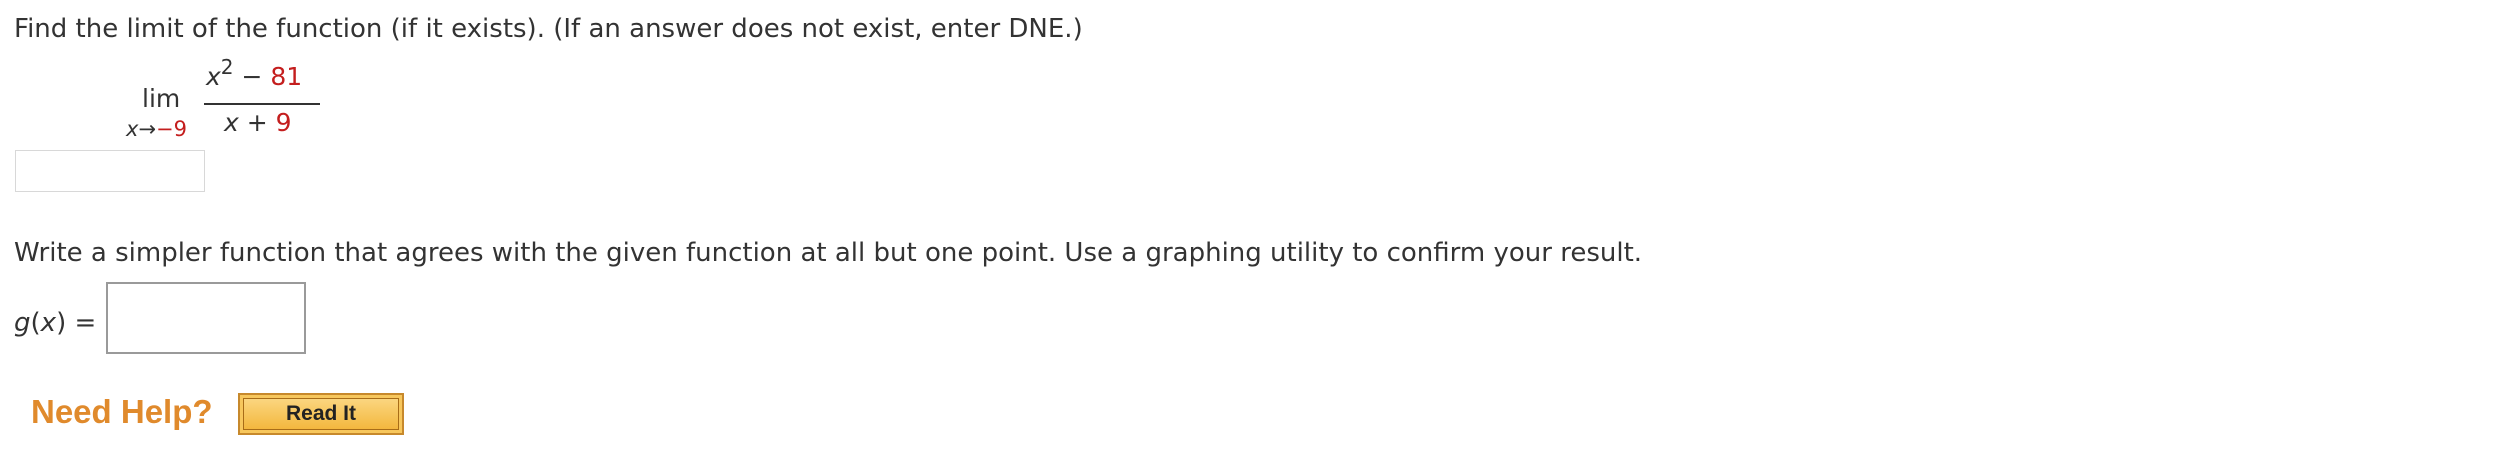  I want to click on g-function-label: g(x) =, so click(55, 323).